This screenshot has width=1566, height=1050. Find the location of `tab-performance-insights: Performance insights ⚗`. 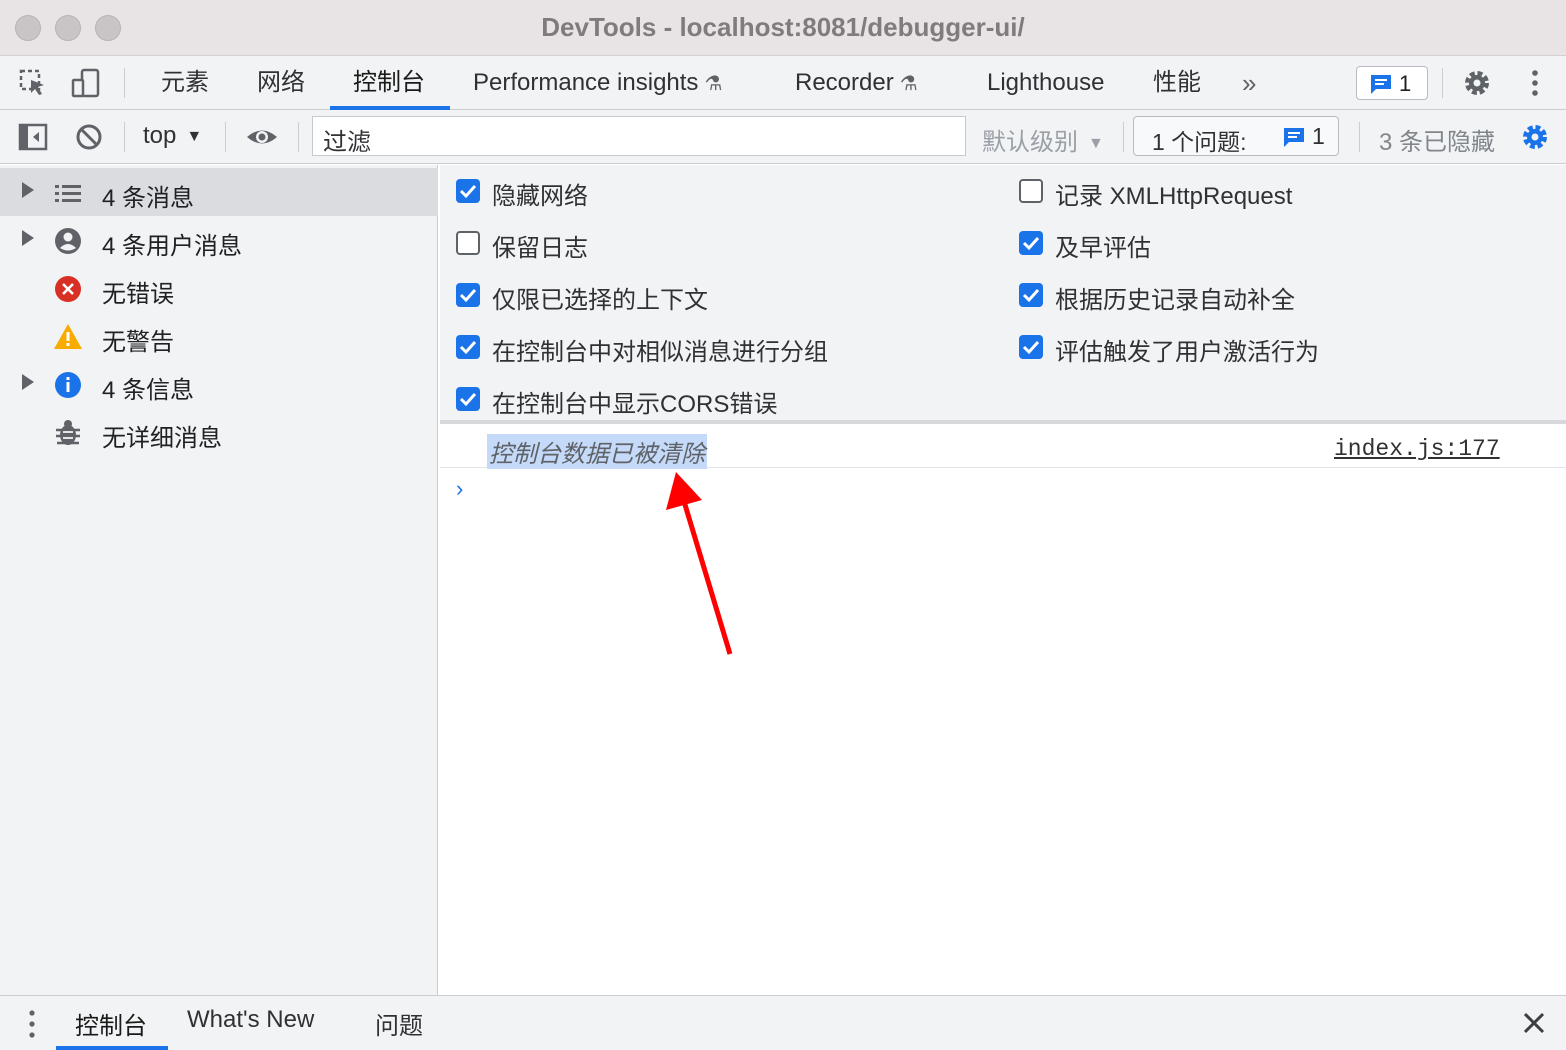

tab-performance-insights: Performance insights ⚗ is located at coordinates (597, 83).